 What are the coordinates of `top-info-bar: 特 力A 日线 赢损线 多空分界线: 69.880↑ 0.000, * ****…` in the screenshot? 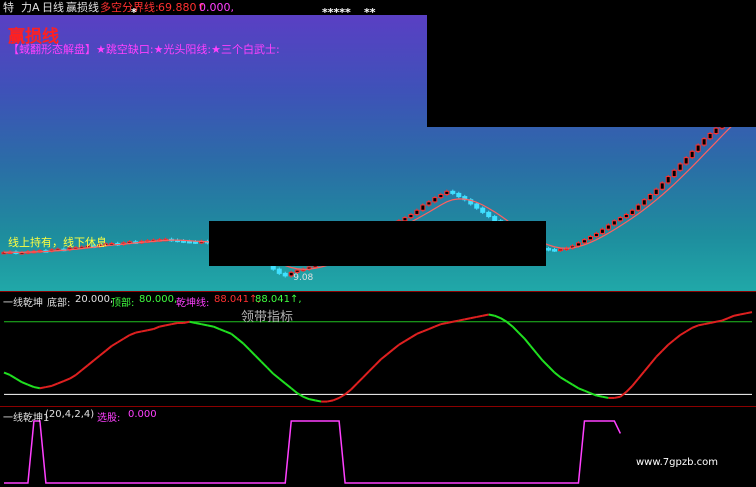 It's located at (378, 9).